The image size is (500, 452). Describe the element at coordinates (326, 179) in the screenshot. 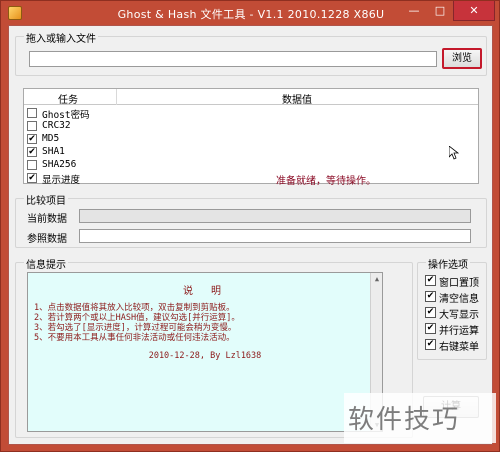

I see `status-message: 准备就绪，等待操作。` at that location.